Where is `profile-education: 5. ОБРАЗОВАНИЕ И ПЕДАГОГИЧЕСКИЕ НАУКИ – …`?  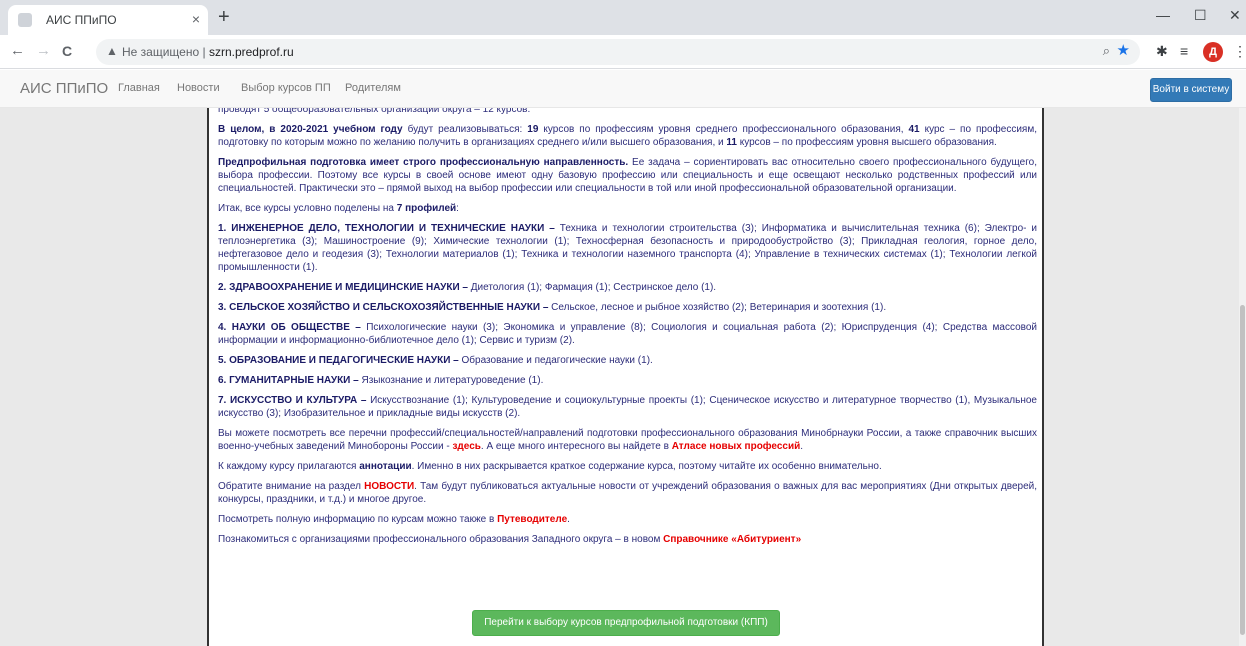 profile-education: 5. ОБРАЗОВАНИЕ И ПЕДАГОГИЧЕСКИЕ НАУКИ – … is located at coordinates (435, 360).